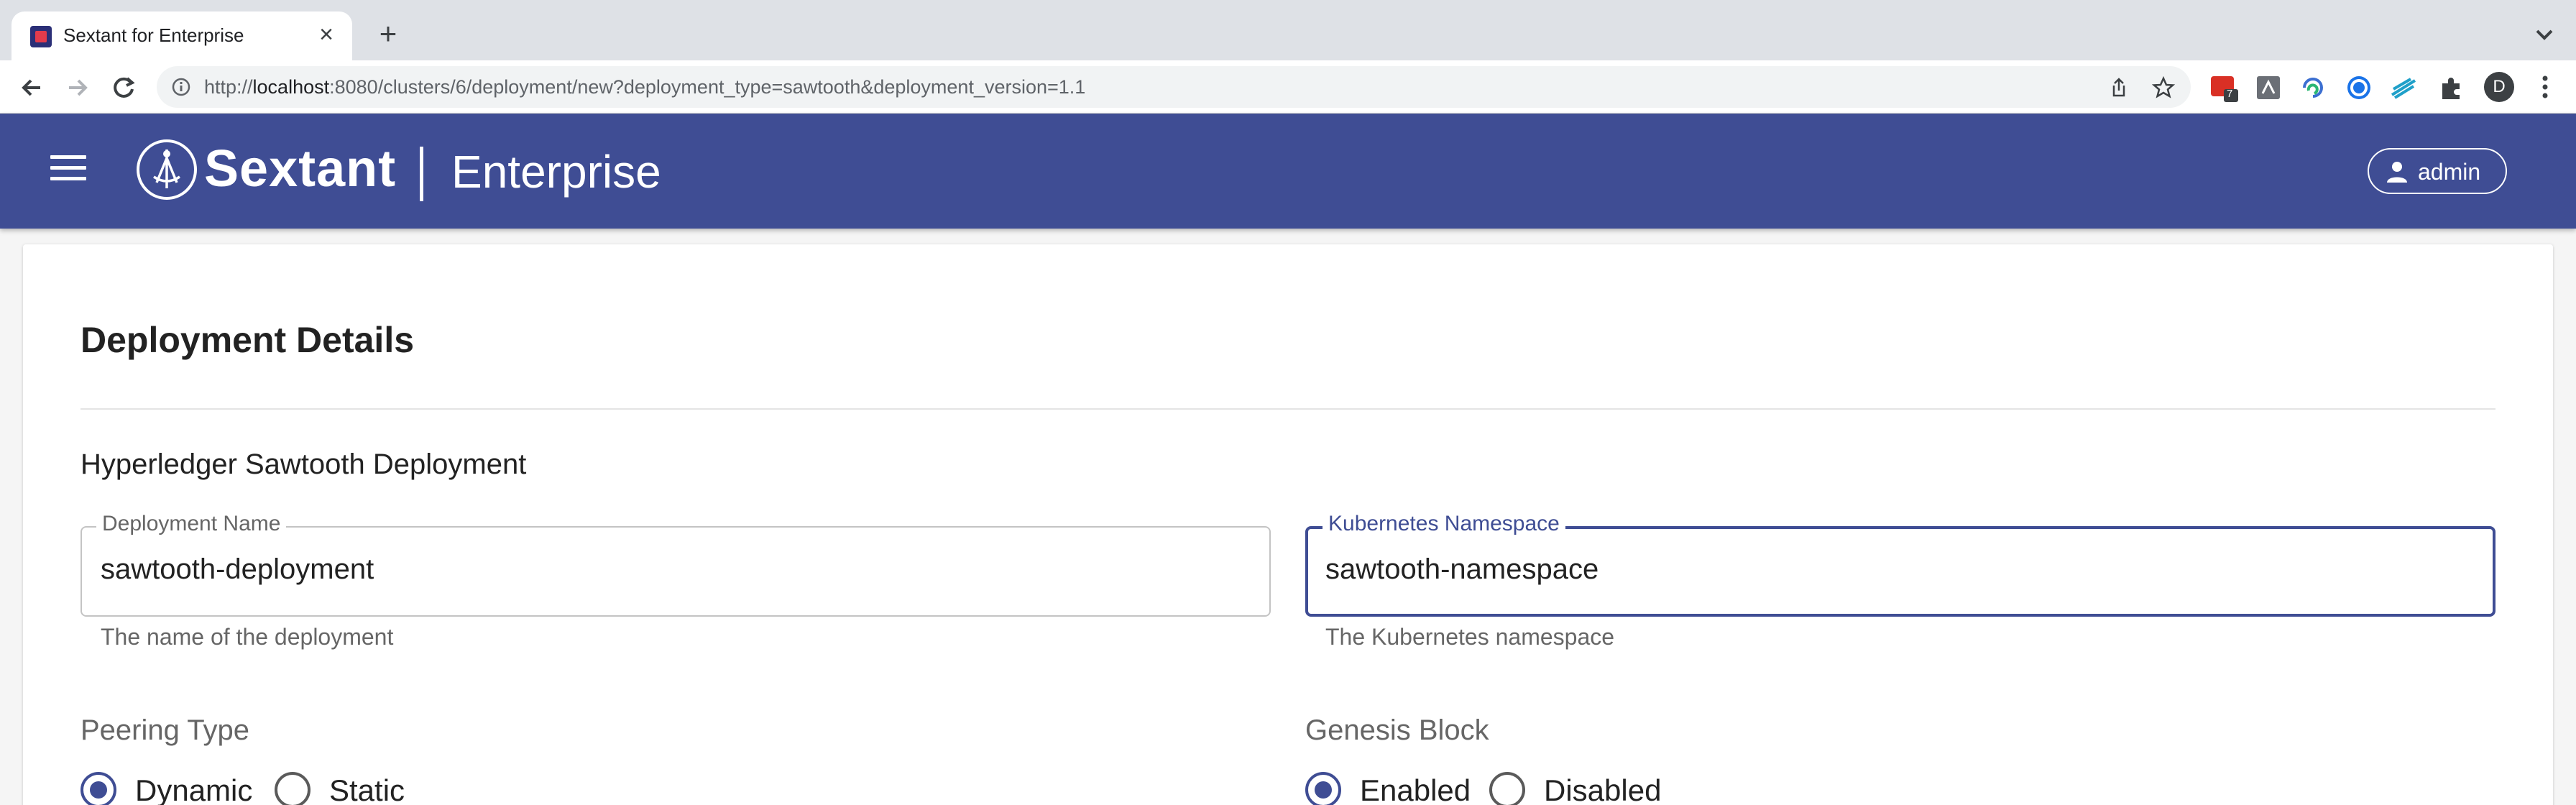 The image size is (2576, 805). Describe the element at coordinates (247, 340) in the screenshot. I see `page-title: Deployment Details` at that location.